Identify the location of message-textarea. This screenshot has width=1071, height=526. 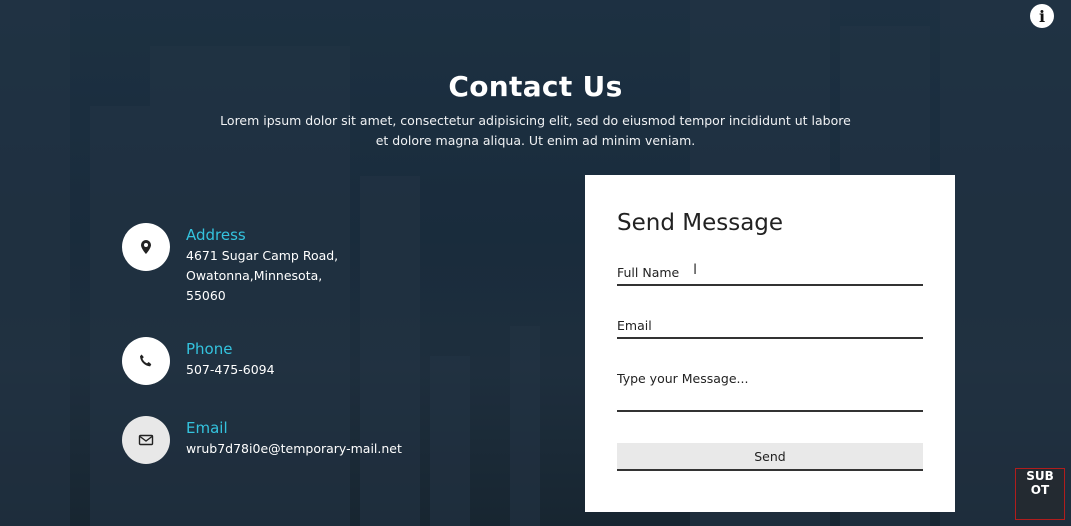
(770, 391).